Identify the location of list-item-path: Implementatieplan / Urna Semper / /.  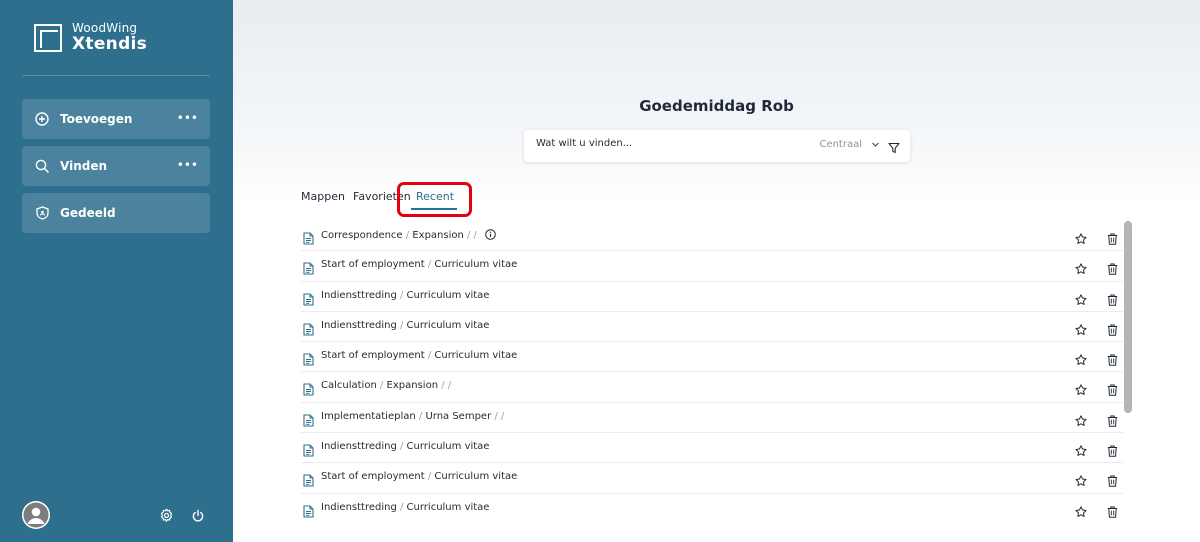
(412, 416).